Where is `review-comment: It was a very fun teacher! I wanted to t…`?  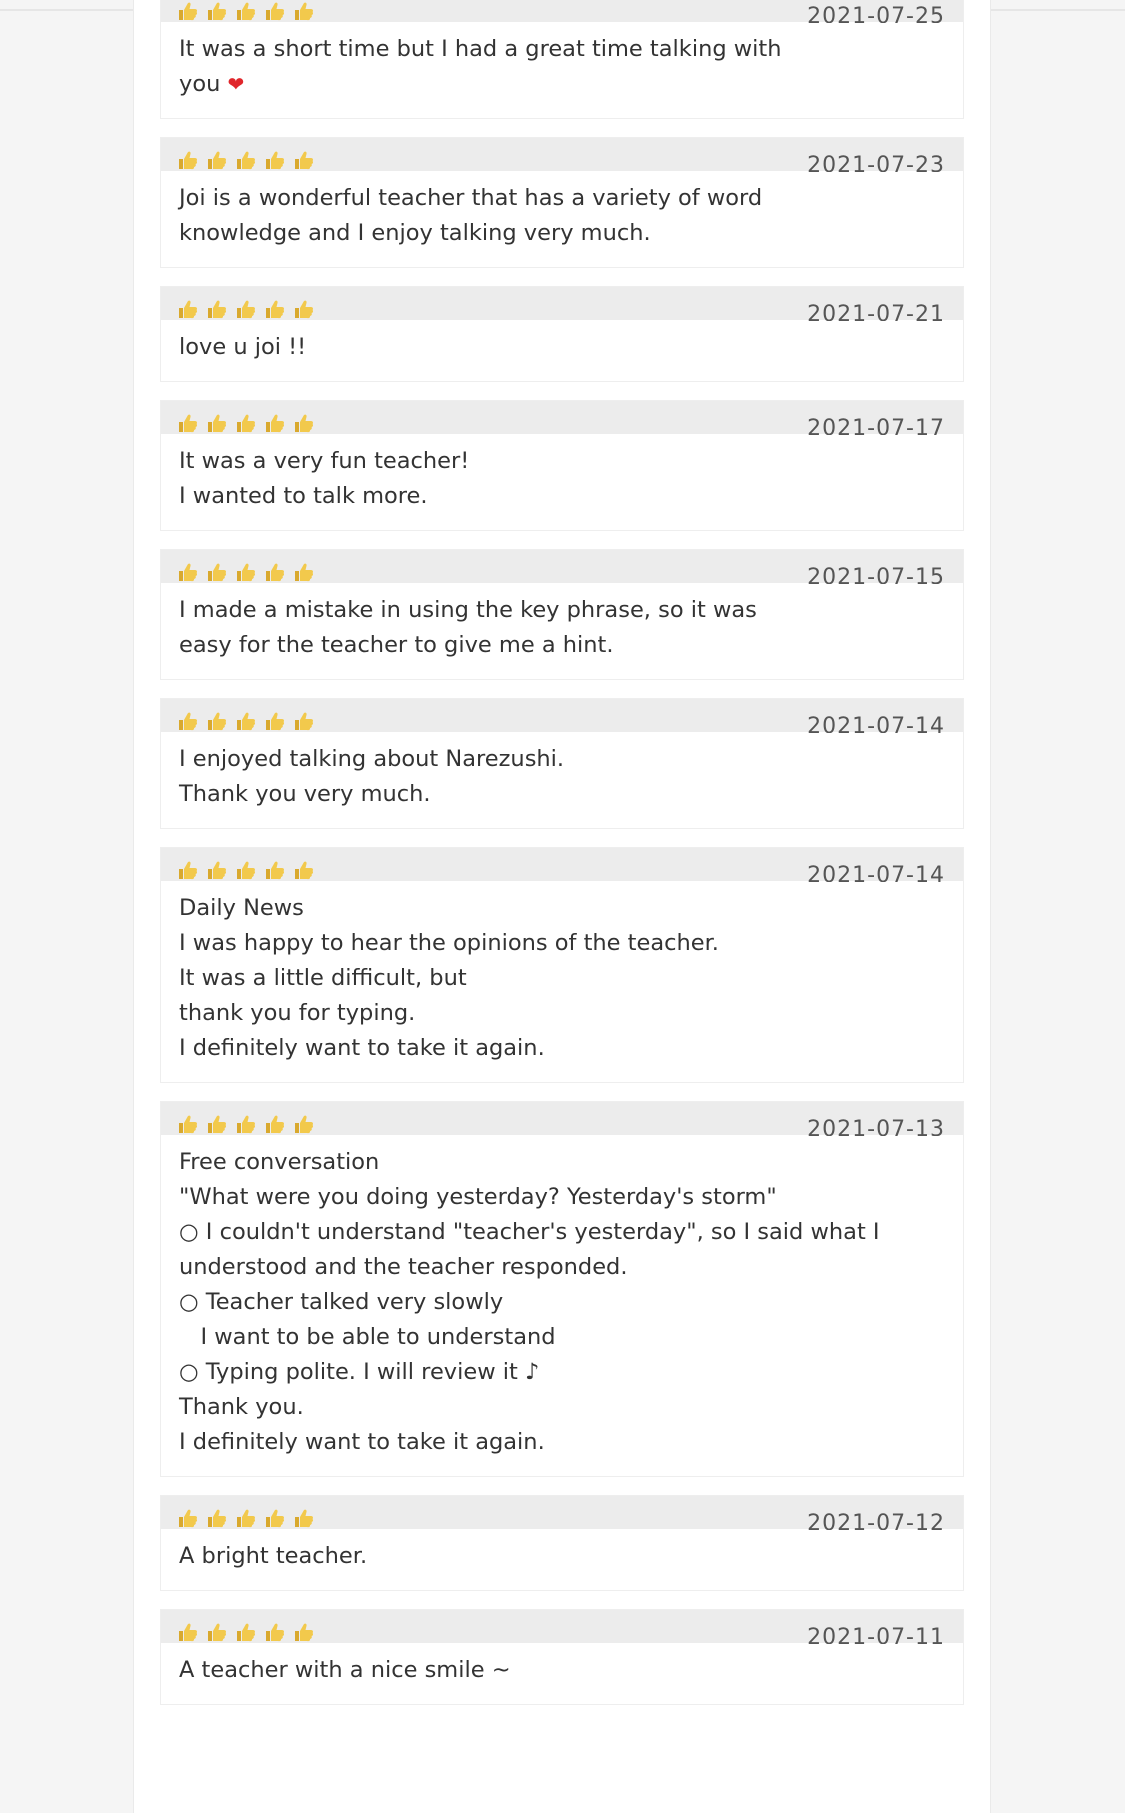
review-comment: It was a very fun teacher! I wanted to t… is located at coordinates (562, 482).